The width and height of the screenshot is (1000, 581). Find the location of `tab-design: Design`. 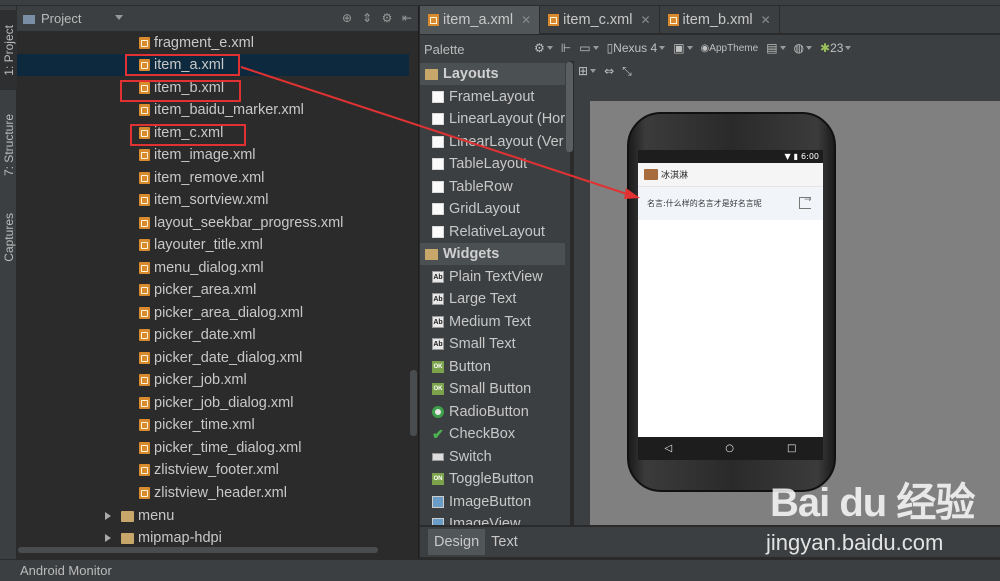

tab-design: Design is located at coordinates (457, 542).